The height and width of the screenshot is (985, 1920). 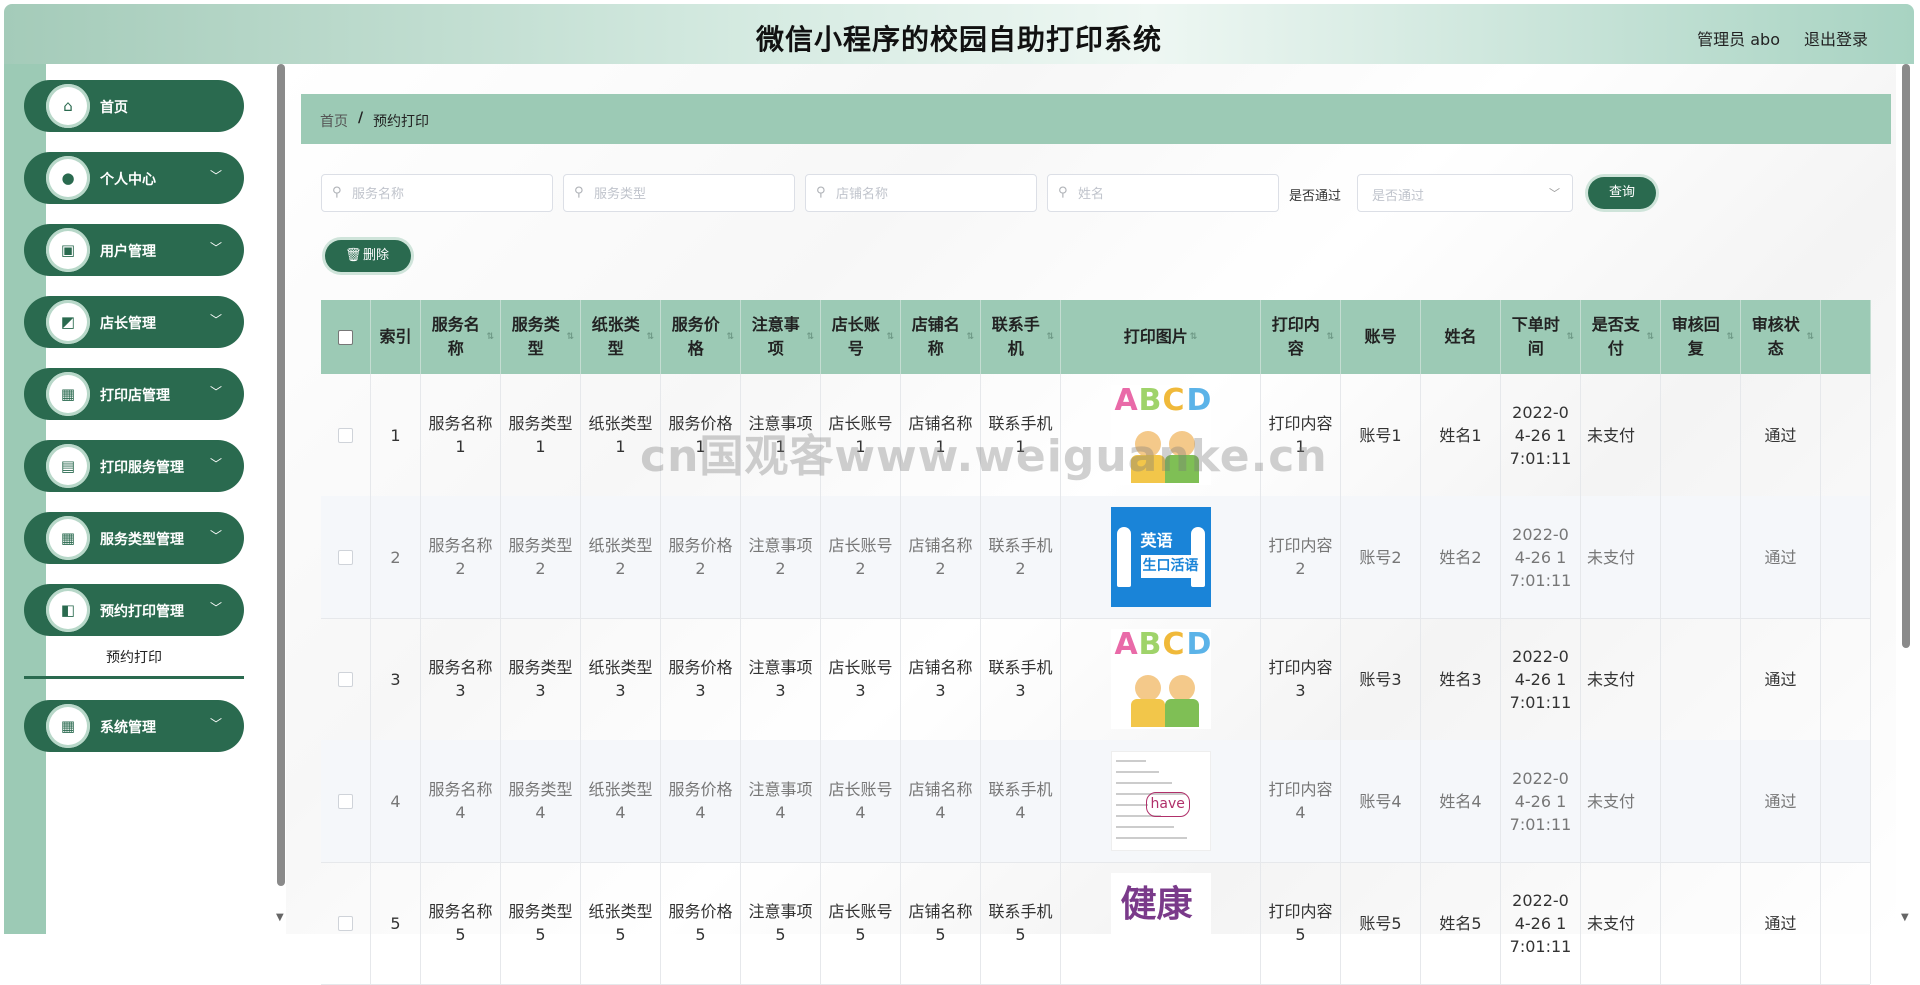 I want to click on print-image: have, so click(x=1160, y=801).